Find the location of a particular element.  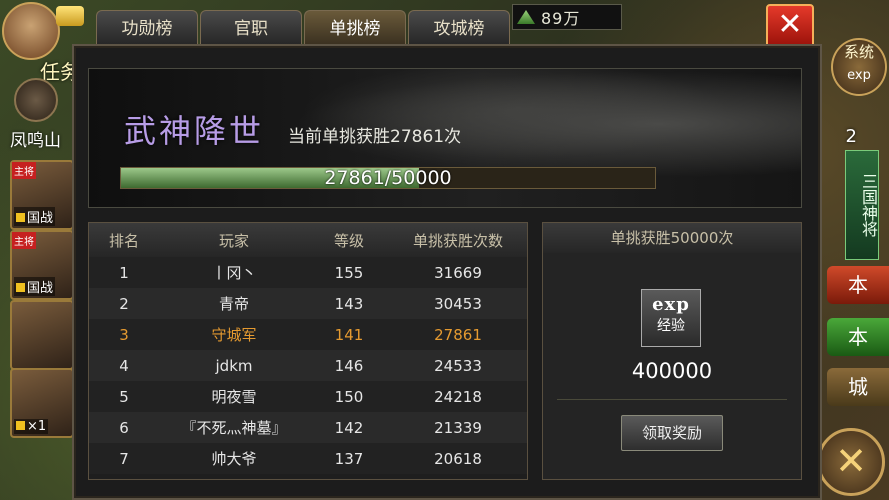

level-cell: 143 is located at coordinates (349, 303).